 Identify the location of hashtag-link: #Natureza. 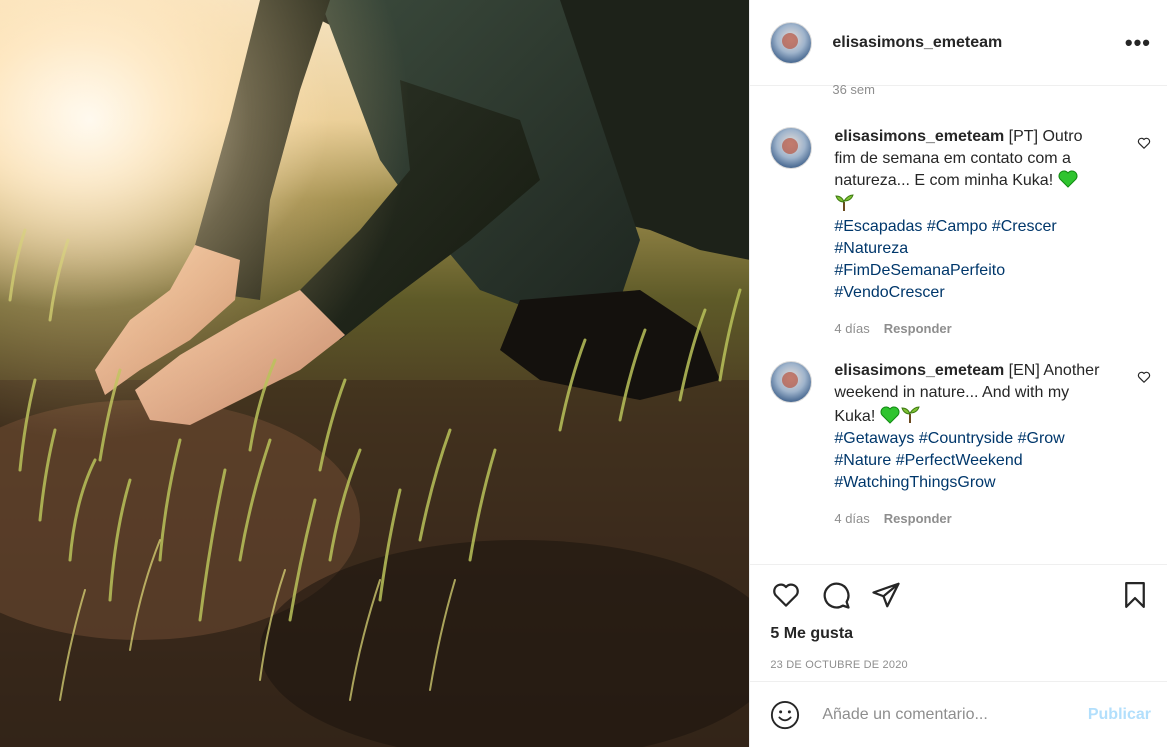
(871, 248).